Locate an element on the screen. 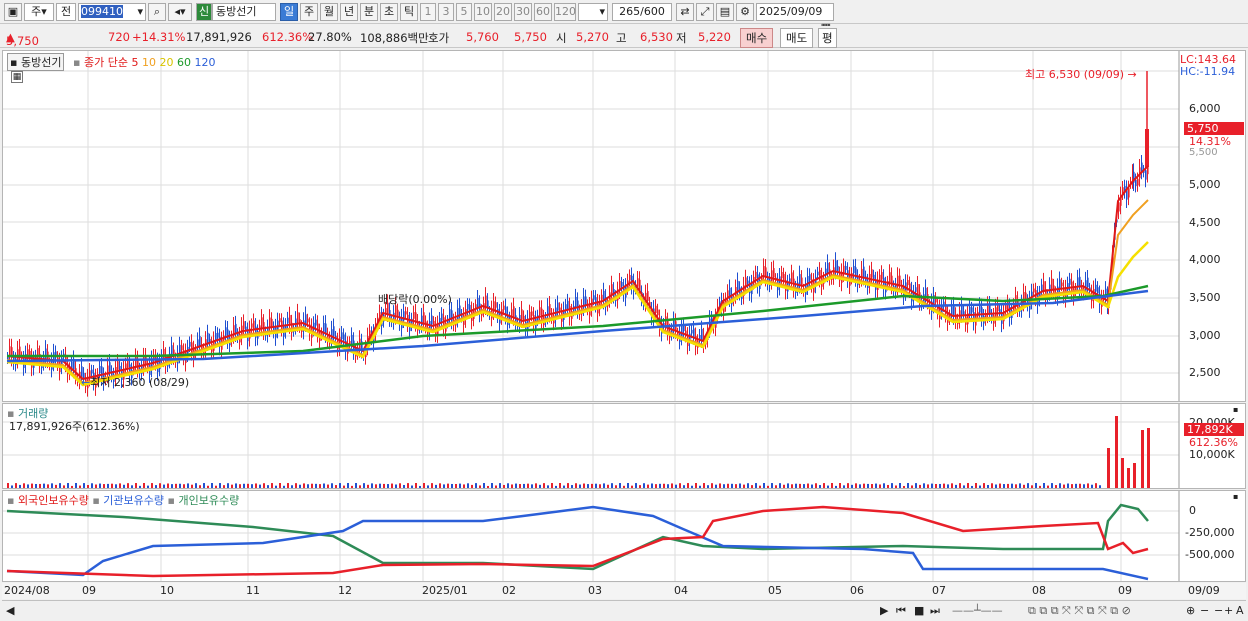 Image resolution: width=1248 pixels, height=621 pixels. speaker-icon: ◂▾ is located at coordinates (180, 12).